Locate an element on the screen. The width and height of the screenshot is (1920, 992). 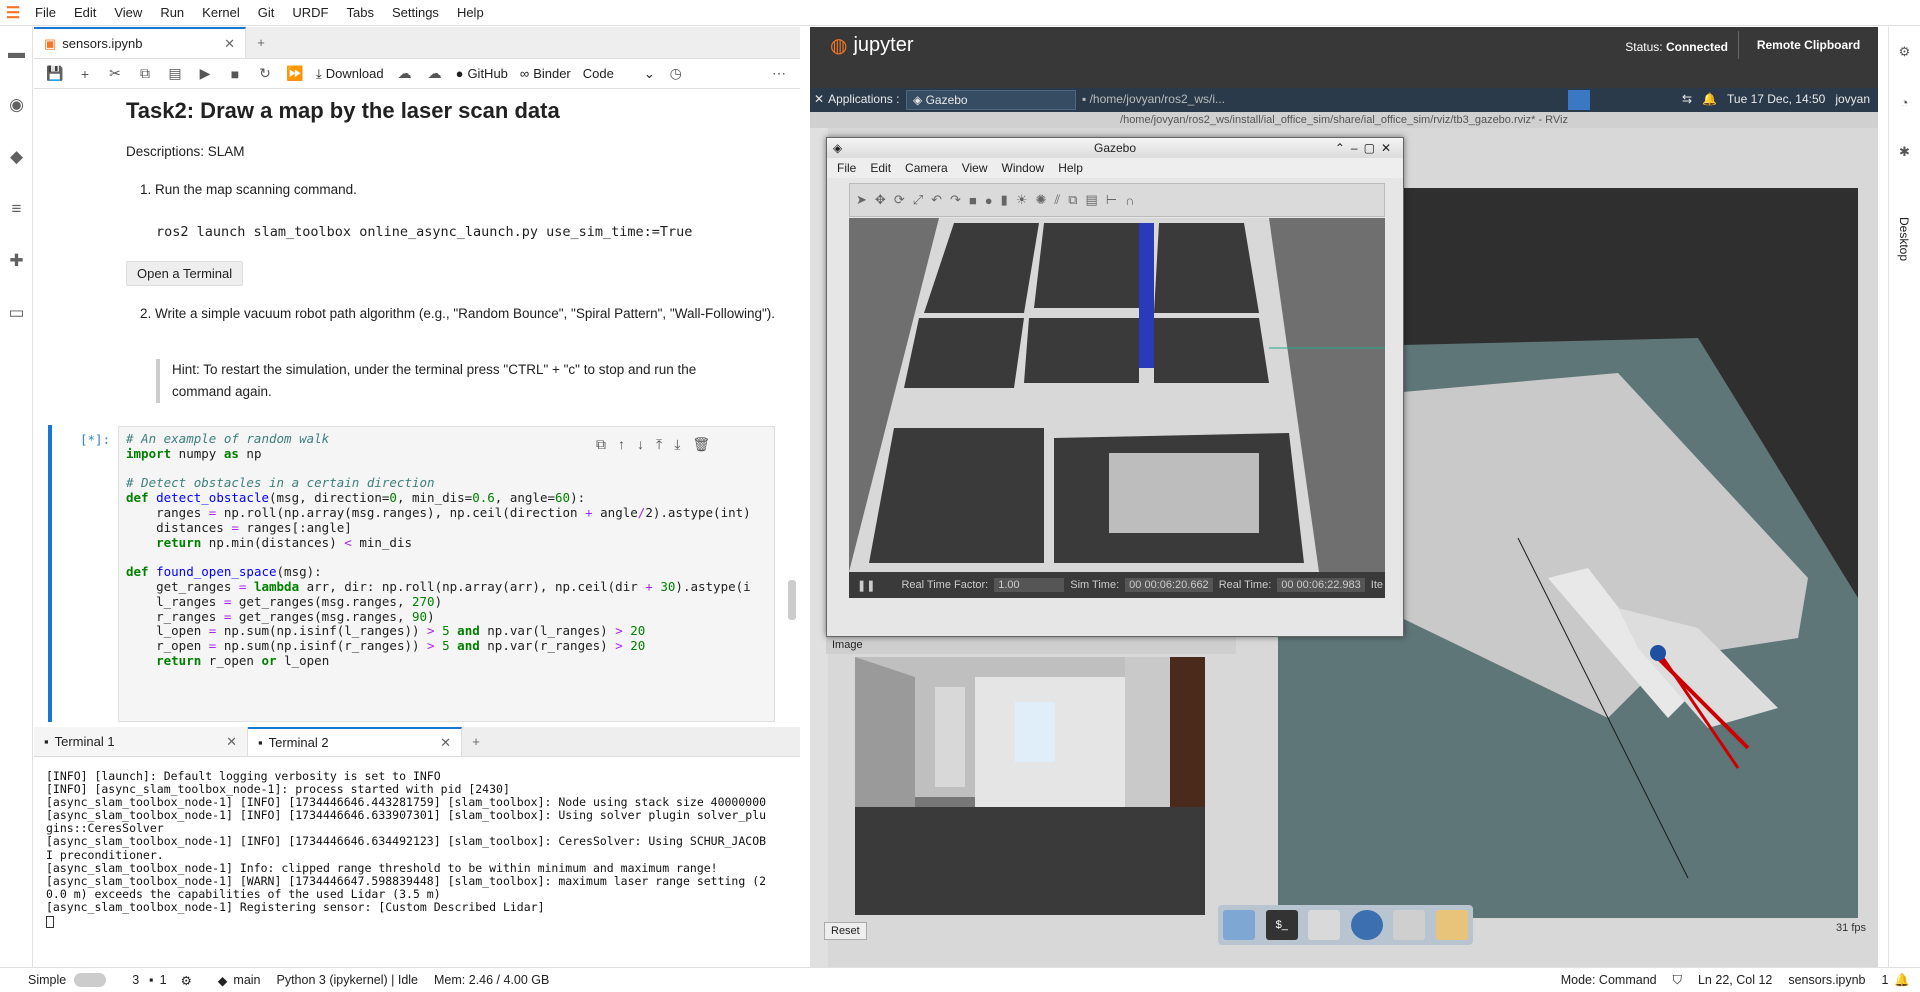
pause-icon: ❚❚ is located at coordinates (866, 585).